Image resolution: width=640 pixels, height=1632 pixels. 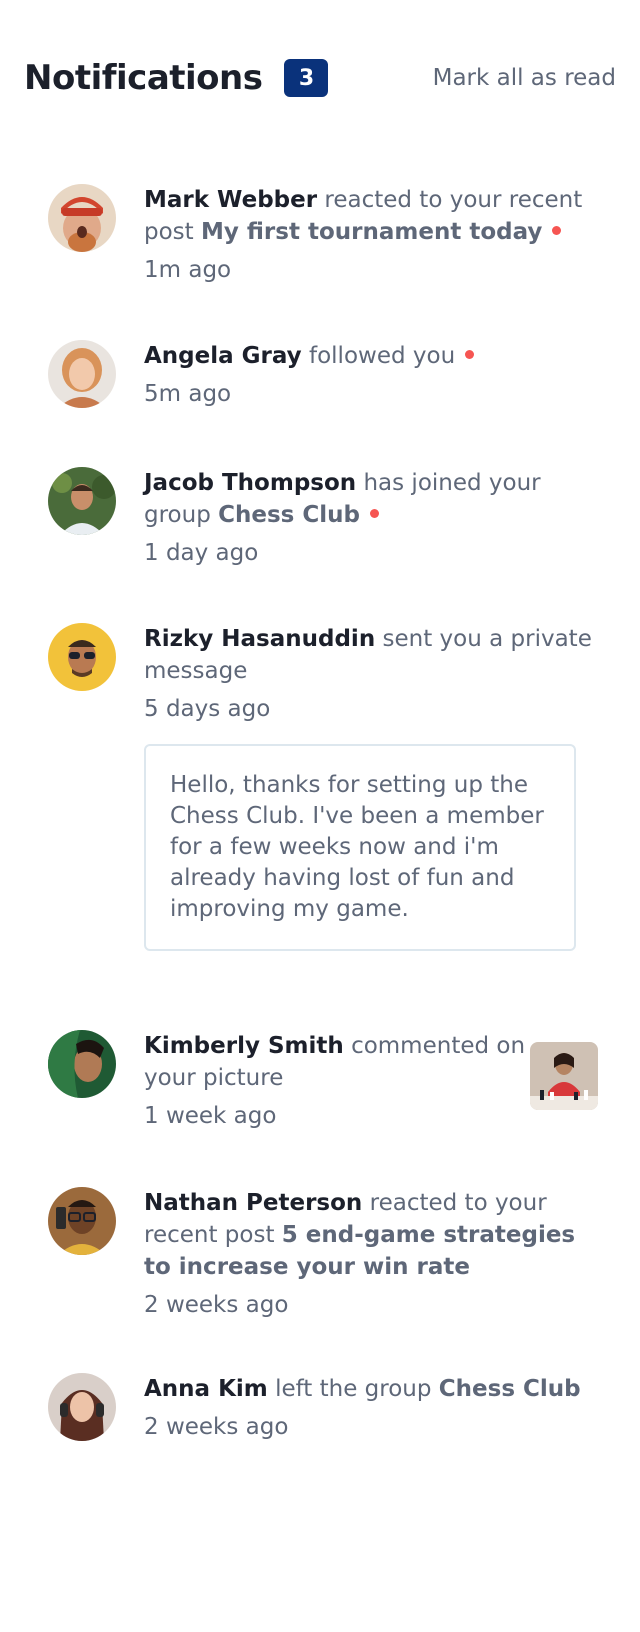 I want to click on unread-count-badge: 3, so click(x=306, y=78).